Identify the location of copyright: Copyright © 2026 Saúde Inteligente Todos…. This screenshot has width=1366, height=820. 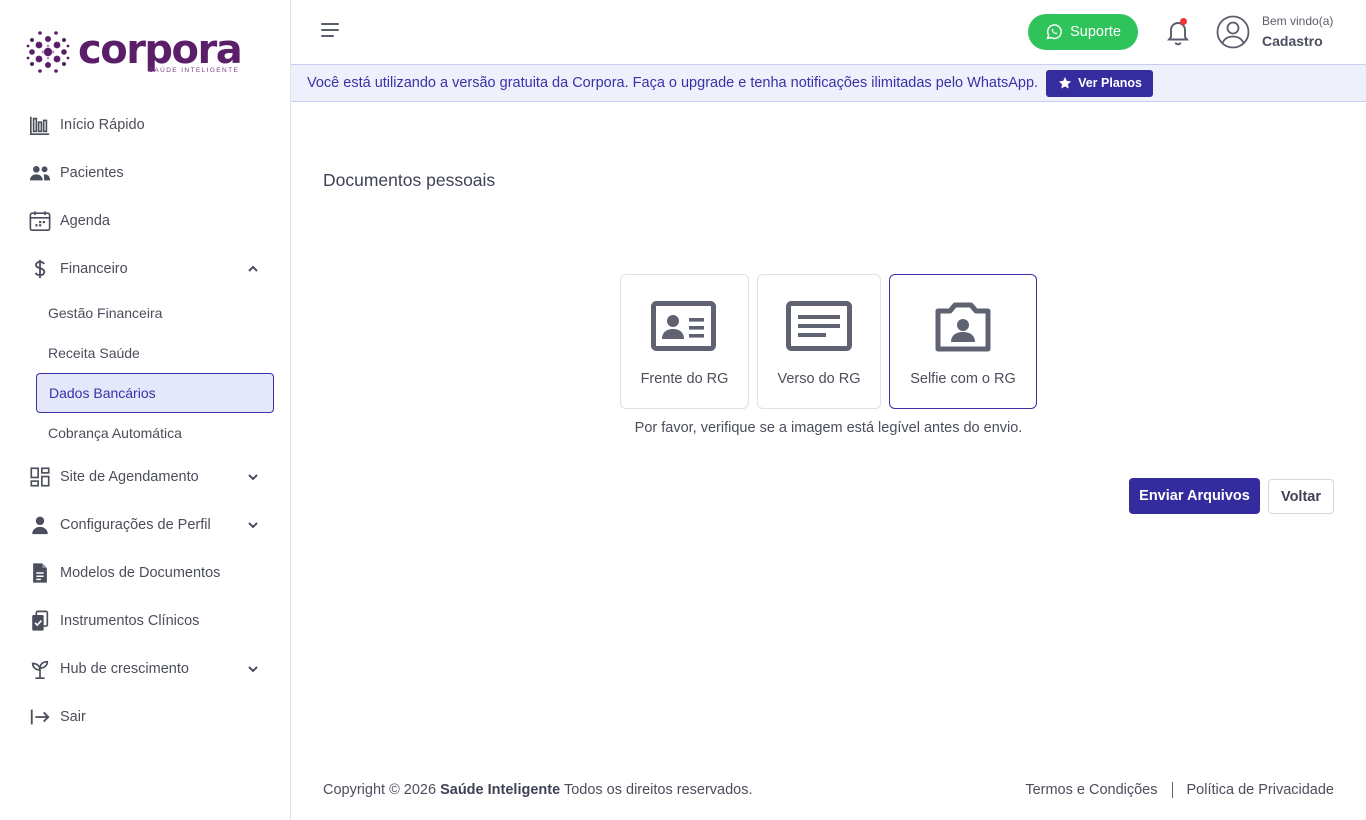
(538, 790).